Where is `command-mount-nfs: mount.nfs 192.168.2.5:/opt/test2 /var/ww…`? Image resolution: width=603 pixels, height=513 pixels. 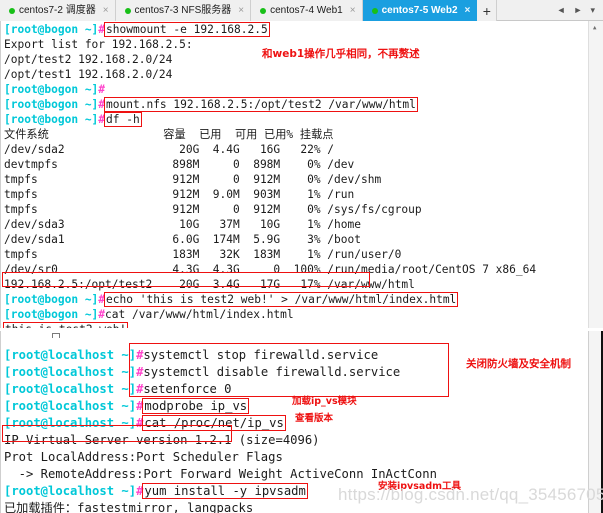 command-mount-nfs: mount.nfs 192.168.2.5:/opt/test2 /var/ww… is located at coordinates (261, 104).